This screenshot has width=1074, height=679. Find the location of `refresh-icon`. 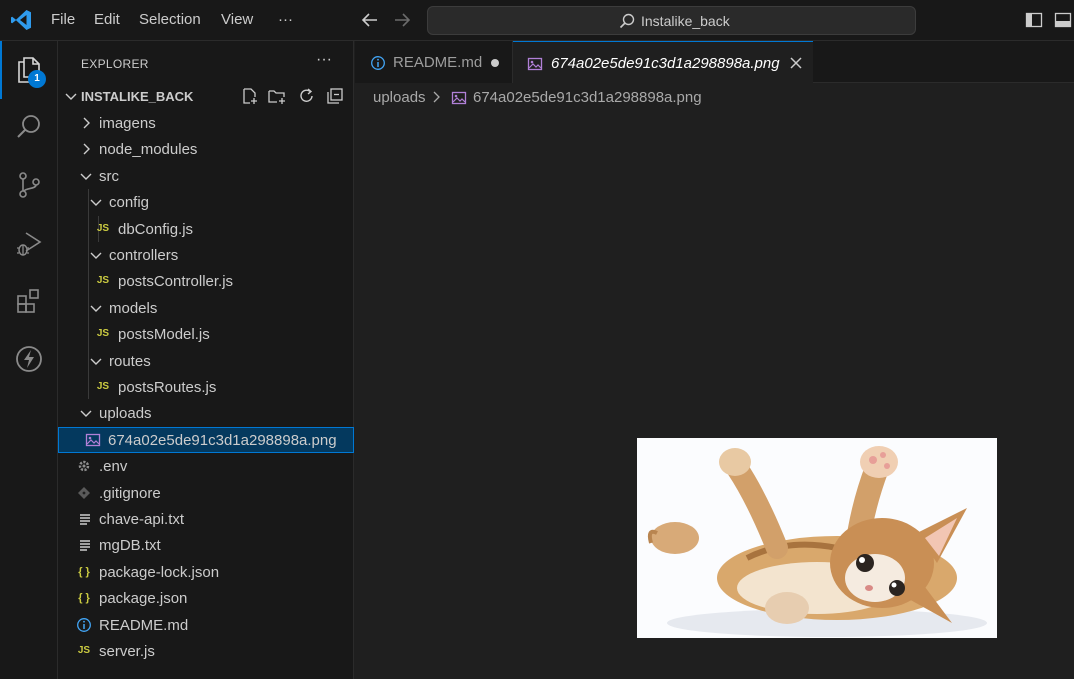

refresh-icon is located at coordinates (307, 96).